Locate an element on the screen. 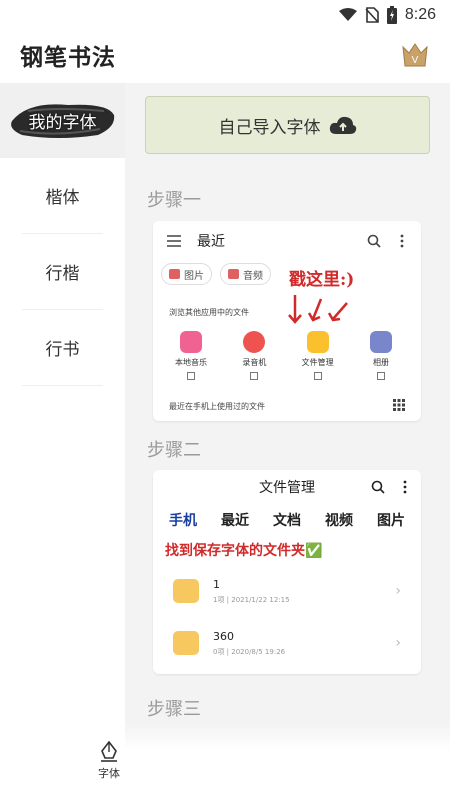  sidebar-item-xingshu: 行书 is located at coordinates (62, 347).